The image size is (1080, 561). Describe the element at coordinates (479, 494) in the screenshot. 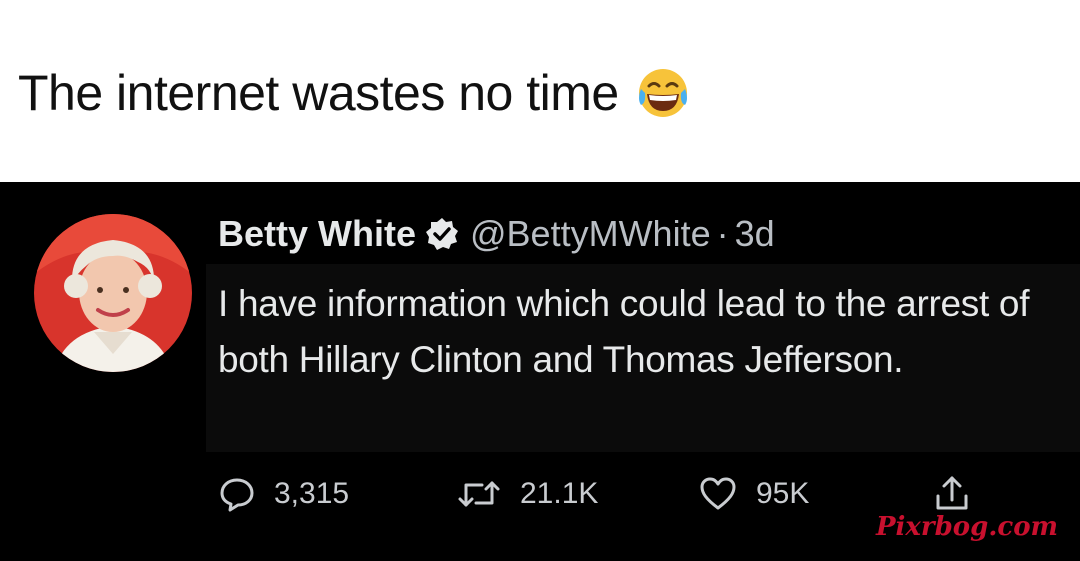

I see `retweet-icon` at that location.